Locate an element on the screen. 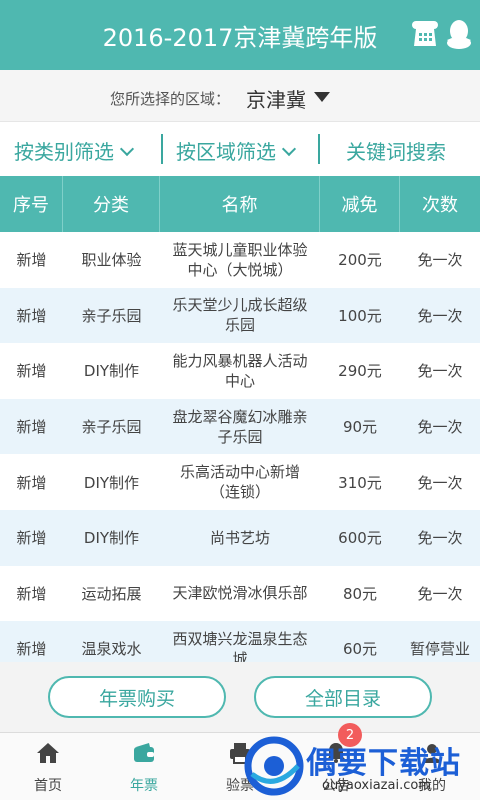 The width and height of the screenshot is (480, 800). cell-name: 西双塘兴龙温泉生态城 is located at coordinates (240, 645).